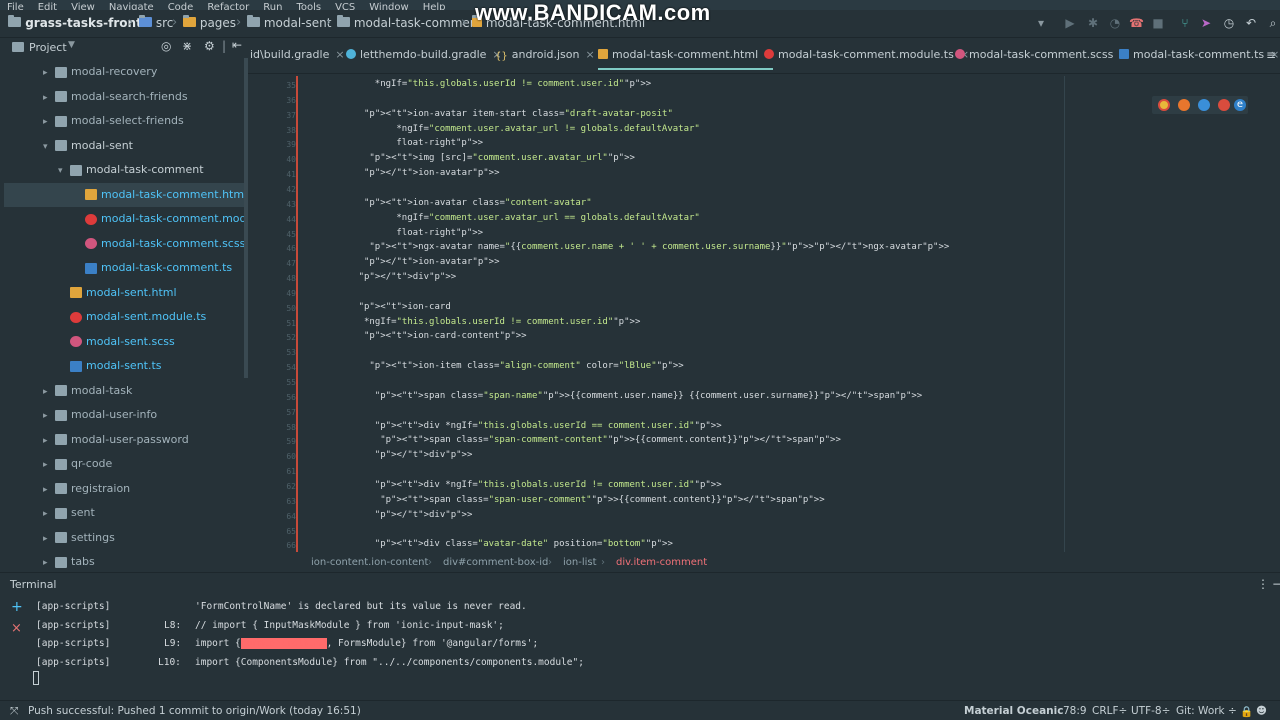 The height and width of the screenshot is (720, 1280). I want to click on revert-icon: ↶, so click(1251, 23).